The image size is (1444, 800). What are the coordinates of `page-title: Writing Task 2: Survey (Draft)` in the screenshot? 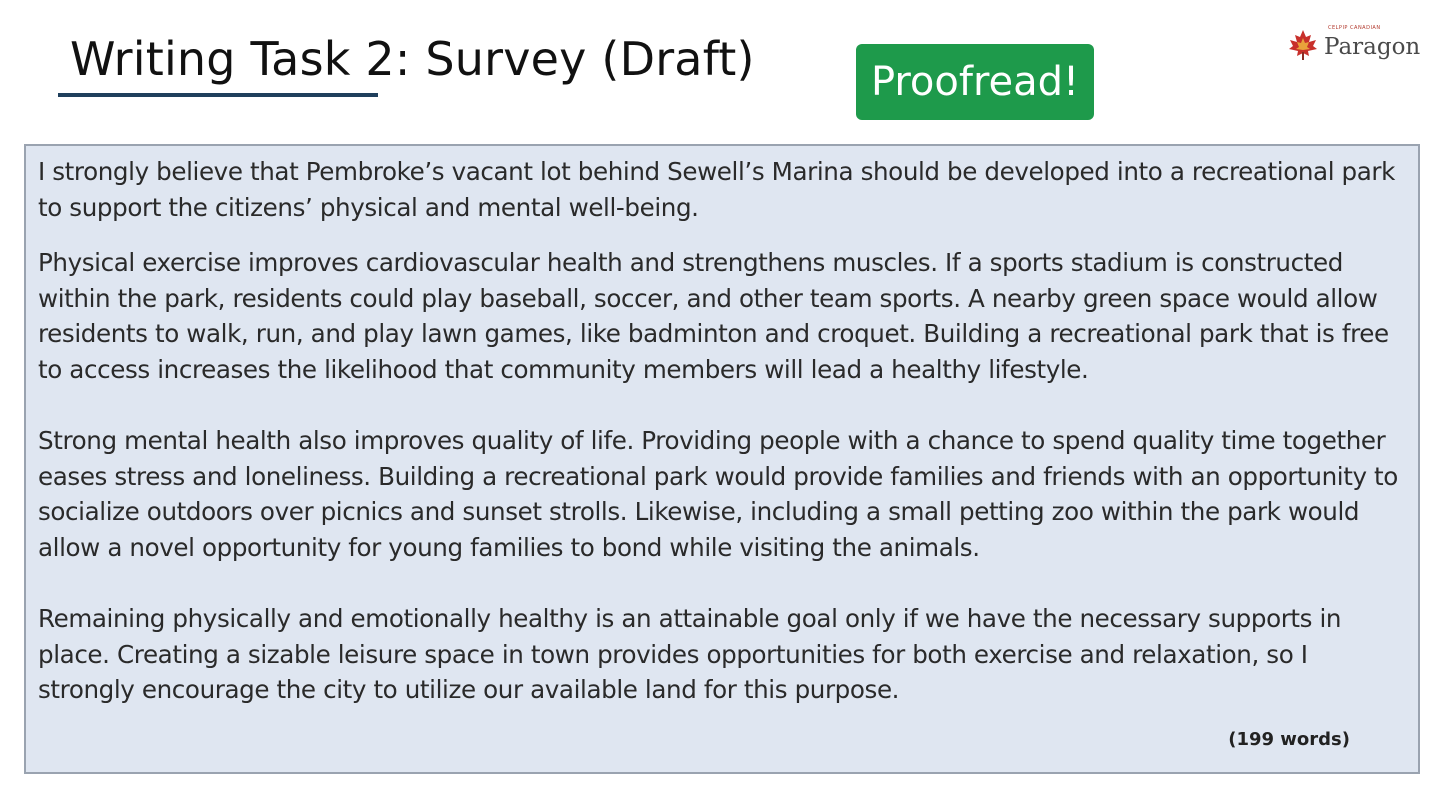 It's located at (412, 59).